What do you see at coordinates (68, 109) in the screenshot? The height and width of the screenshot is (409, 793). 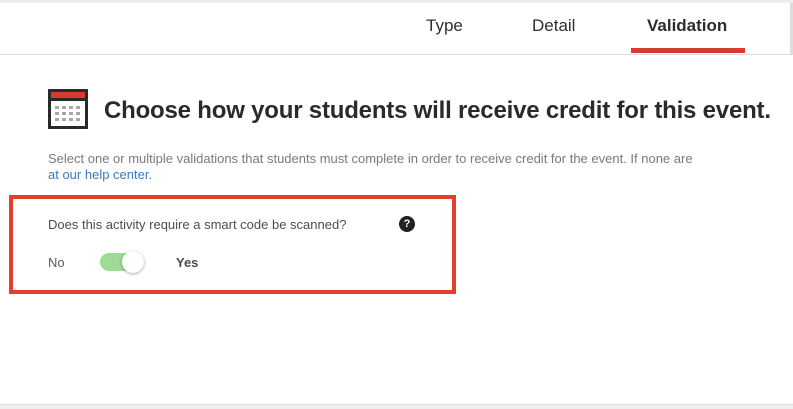 I see `calendar-icon` at bounding box center [68, 109].